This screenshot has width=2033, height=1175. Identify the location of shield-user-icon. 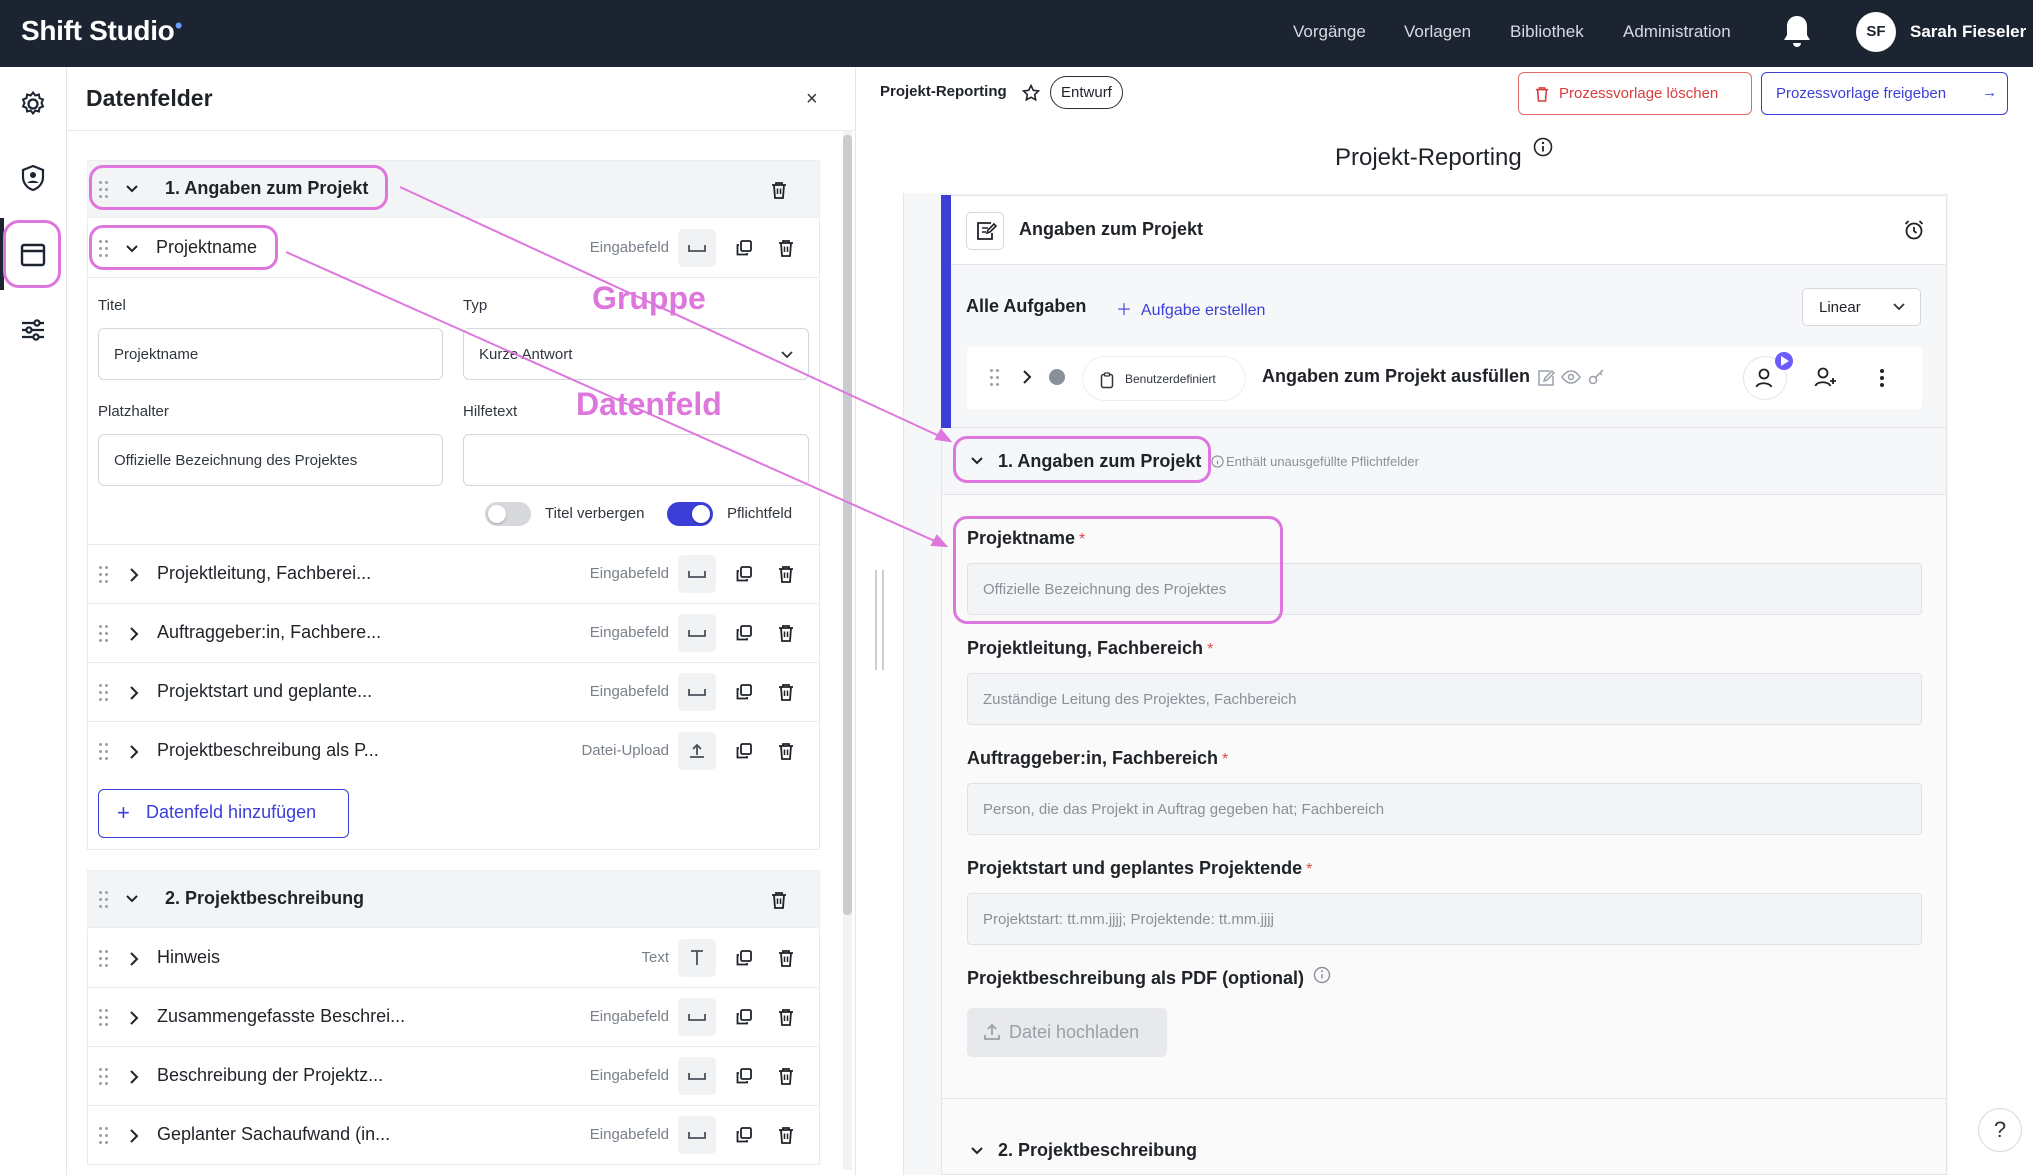
(33, 178).